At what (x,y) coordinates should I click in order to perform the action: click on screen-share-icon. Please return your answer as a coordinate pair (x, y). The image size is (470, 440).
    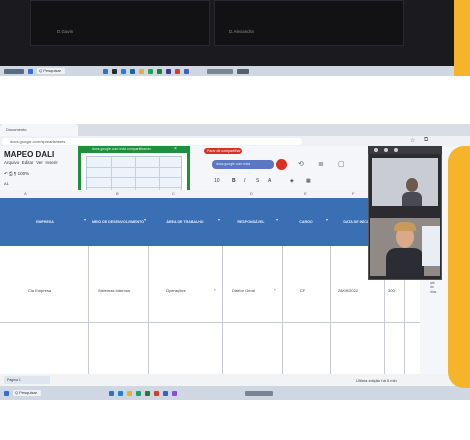
    Looking at the image, I should click on (396, 150).